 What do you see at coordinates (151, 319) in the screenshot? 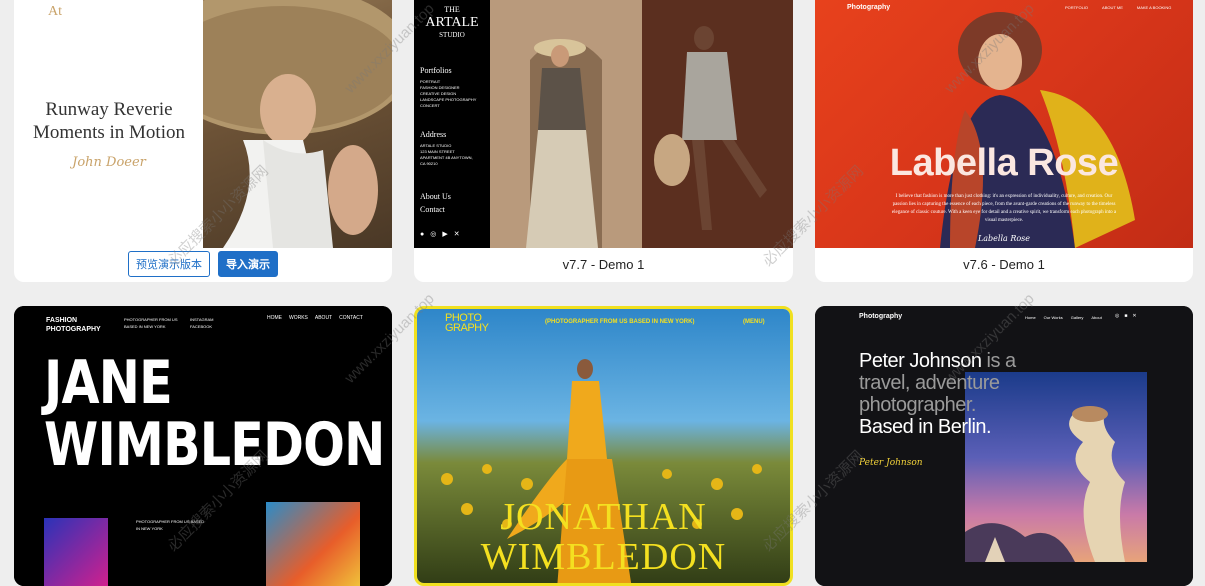
I see `info-line: PHOTOGRAPHER FROM US` at bounding box center [151, 319].